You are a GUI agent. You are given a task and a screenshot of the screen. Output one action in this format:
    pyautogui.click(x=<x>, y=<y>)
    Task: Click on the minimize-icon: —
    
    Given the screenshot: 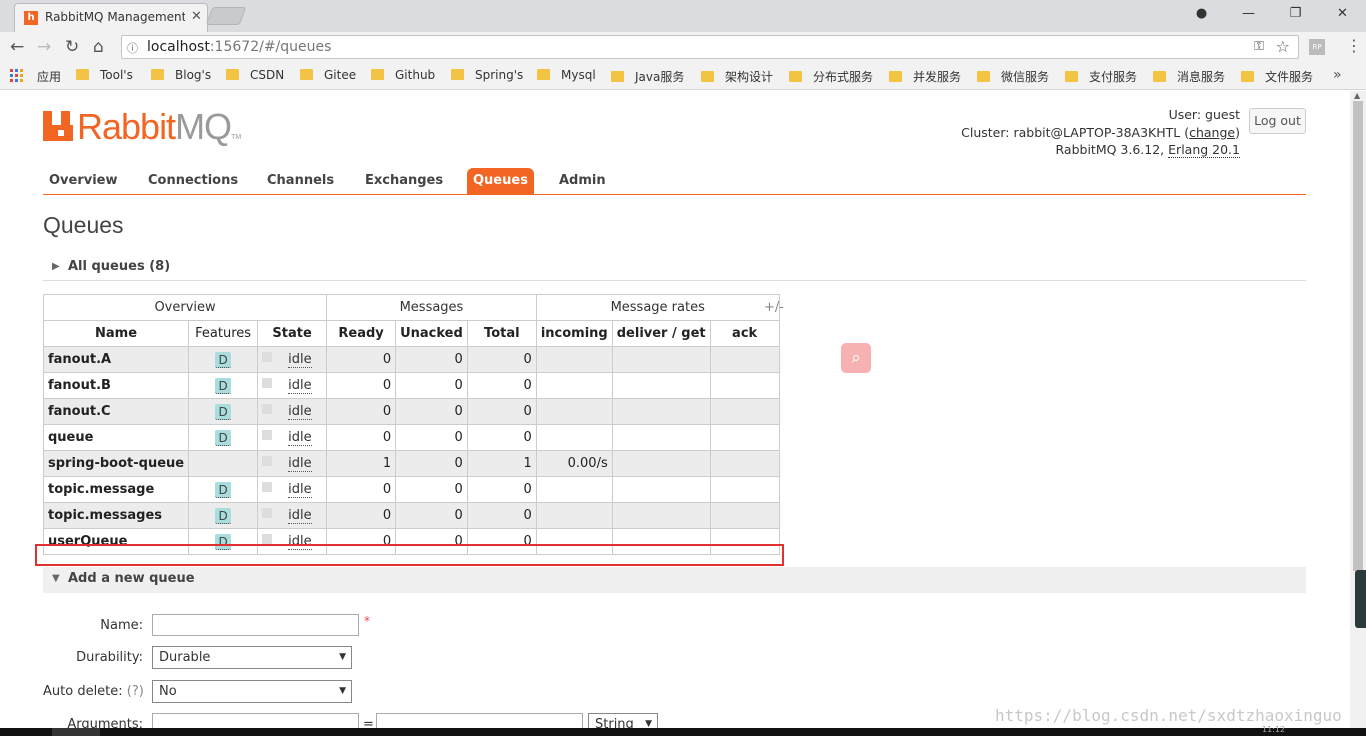 What is the action you would take?
    pyautogui.click(x=1248, y=14)
    